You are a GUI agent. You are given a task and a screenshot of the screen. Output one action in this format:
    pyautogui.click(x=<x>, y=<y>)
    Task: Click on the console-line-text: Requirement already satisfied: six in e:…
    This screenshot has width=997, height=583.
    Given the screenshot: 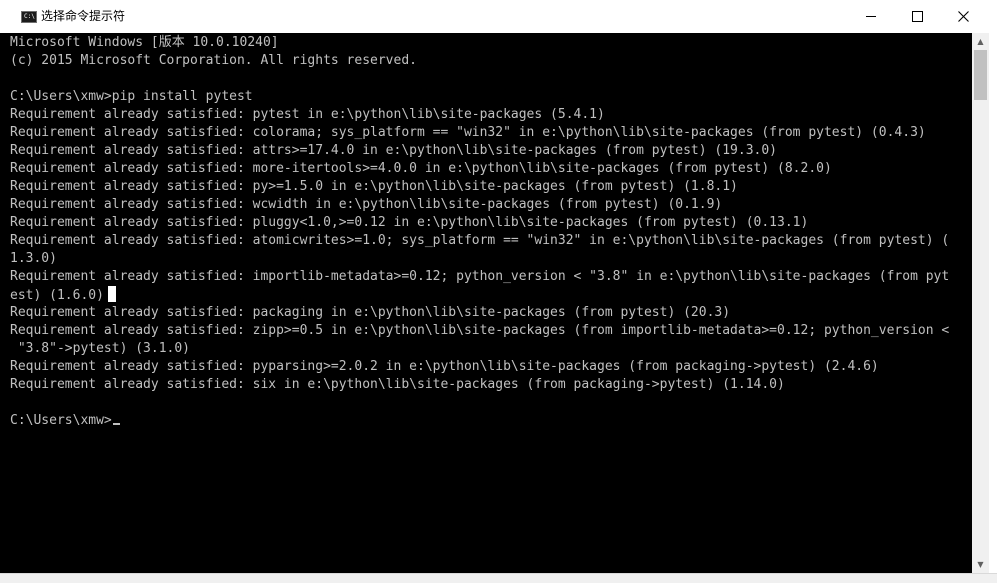 What is the action you would take?
    pyautogui.click(x=397, y=384)
    